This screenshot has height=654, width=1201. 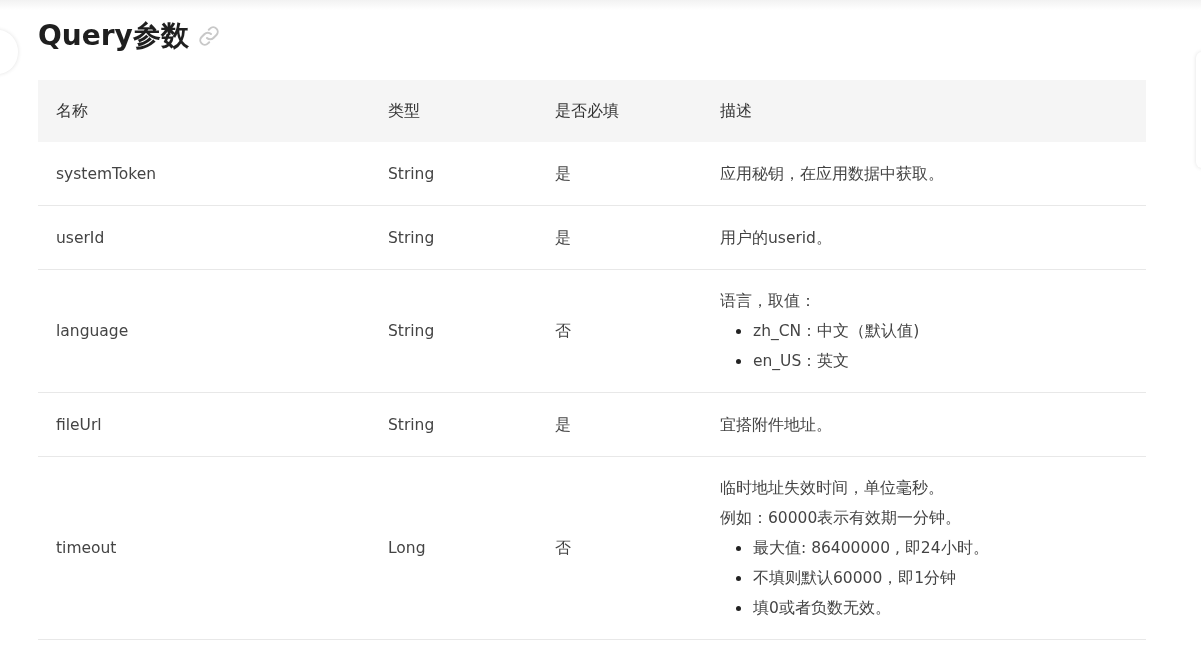 I want to click on column-header: 类型, so click(x=453, y=111).